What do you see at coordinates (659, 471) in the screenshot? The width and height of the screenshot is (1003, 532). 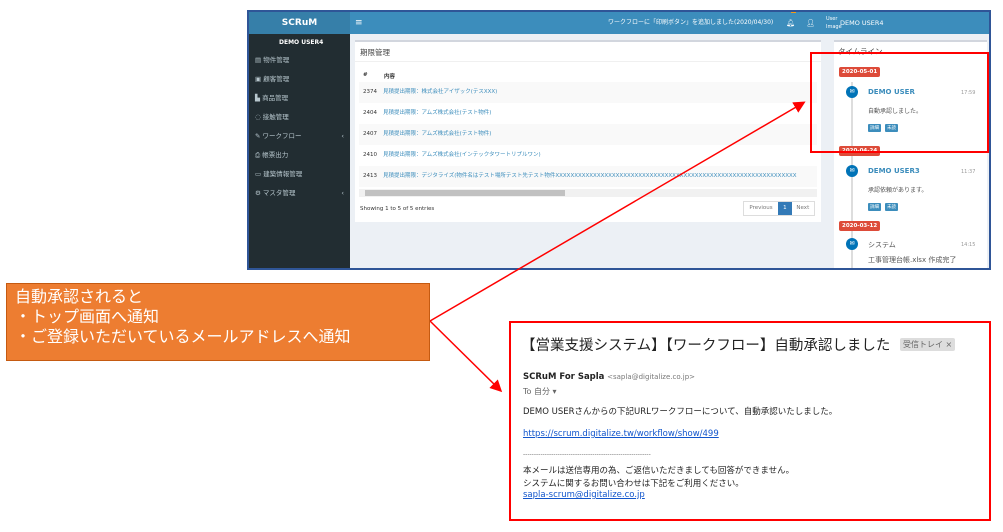 I see `footer-line: 本メールは送信専用の為、ご返信いただきましても回答ができません。` at bounding box center [659, 471].